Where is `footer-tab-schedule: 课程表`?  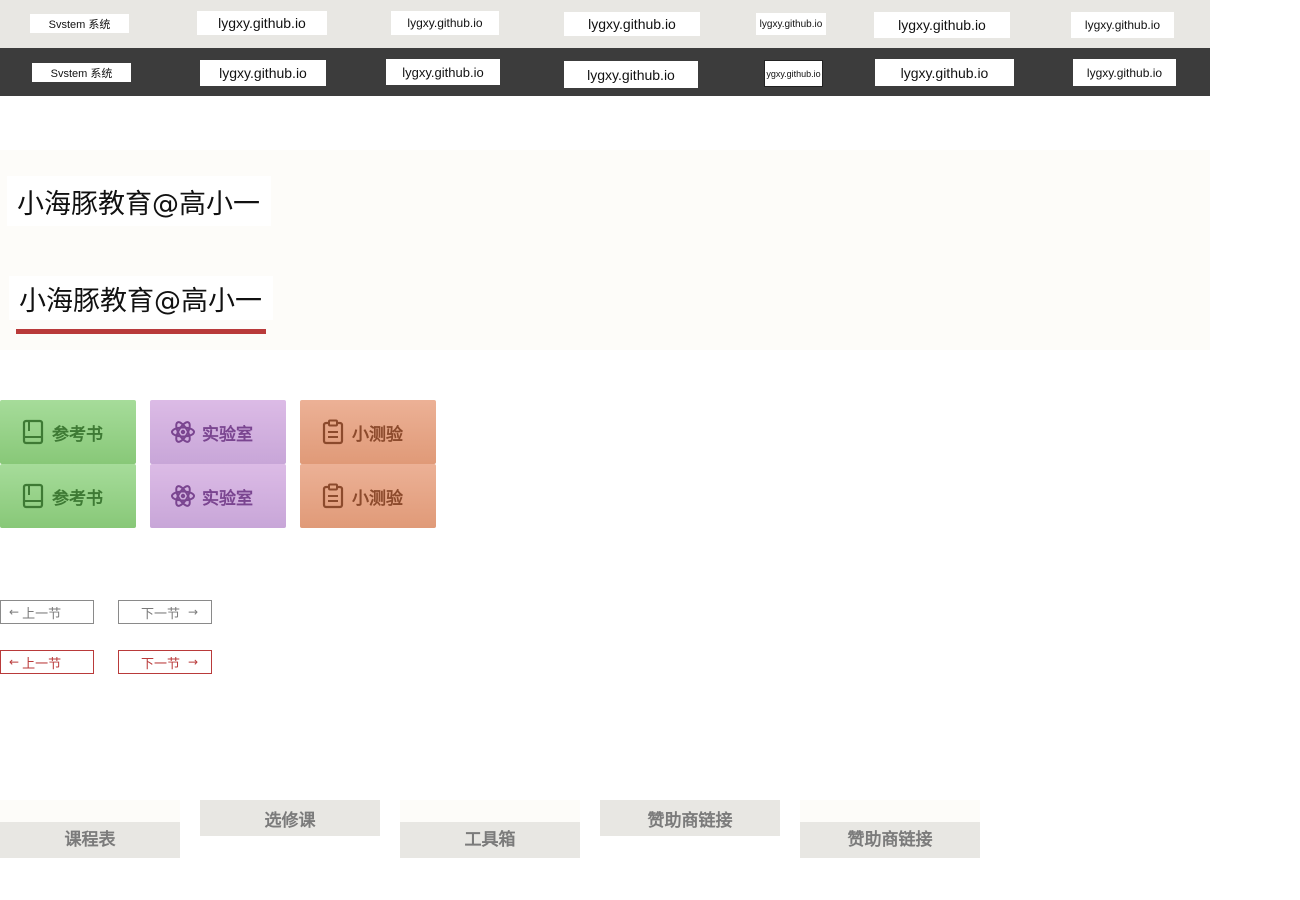
footer-tab-schedule: 课程表 is located at coordinates (90, 829).